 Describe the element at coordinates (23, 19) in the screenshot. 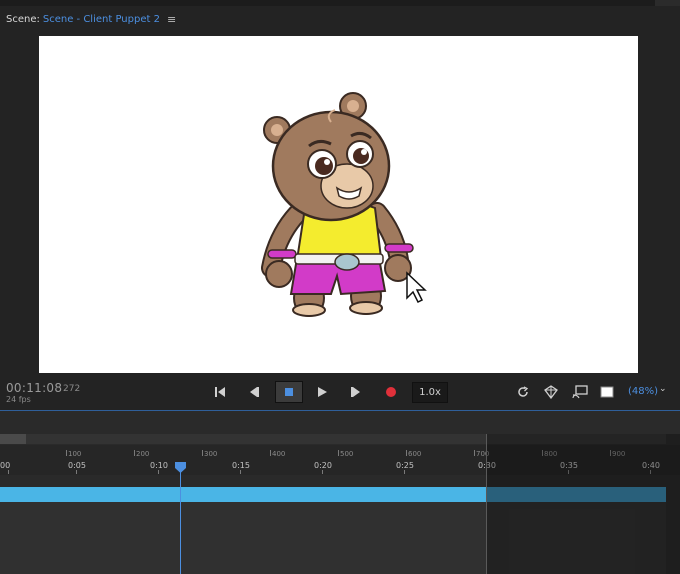

I see `scene-label: Scene:` at that location.